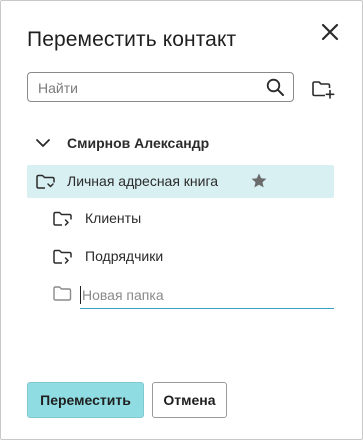 Image resolution: width=363 pixels, height=440 pixels. I want to click on search-input, so click(148, 88).